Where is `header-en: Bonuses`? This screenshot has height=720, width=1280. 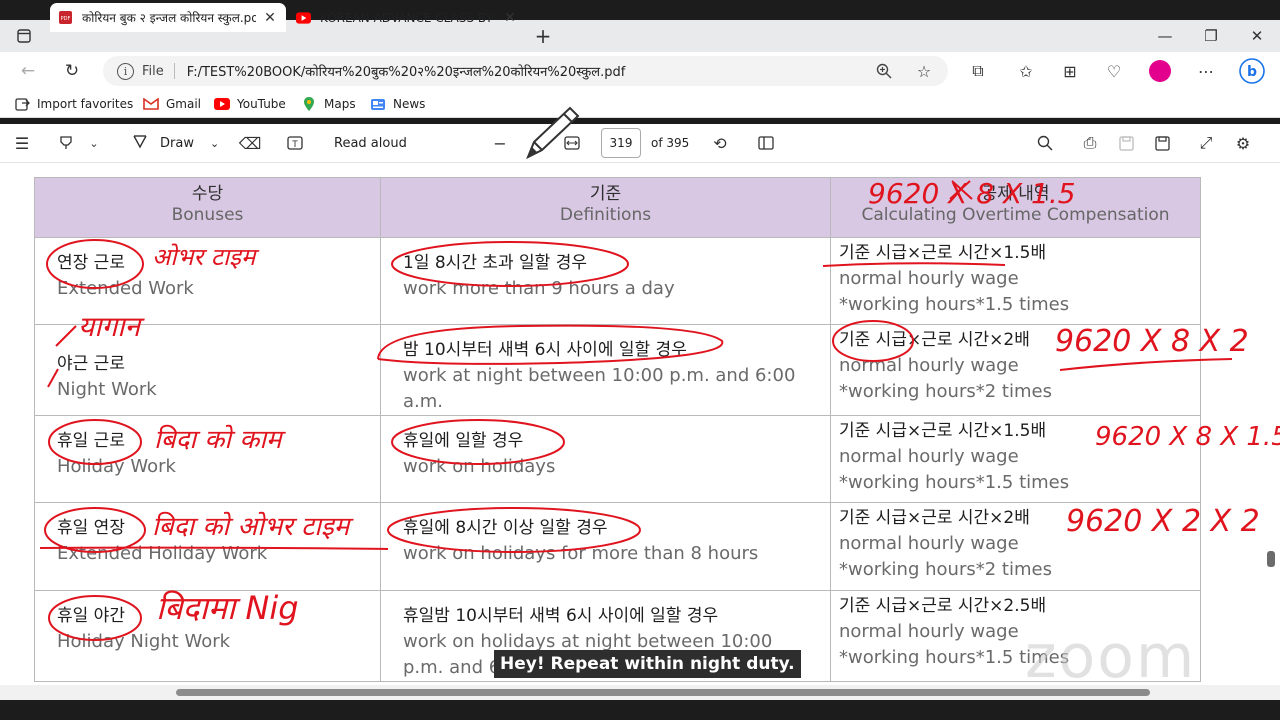
header-en: Bonuses is located at coordinates (207, 215).